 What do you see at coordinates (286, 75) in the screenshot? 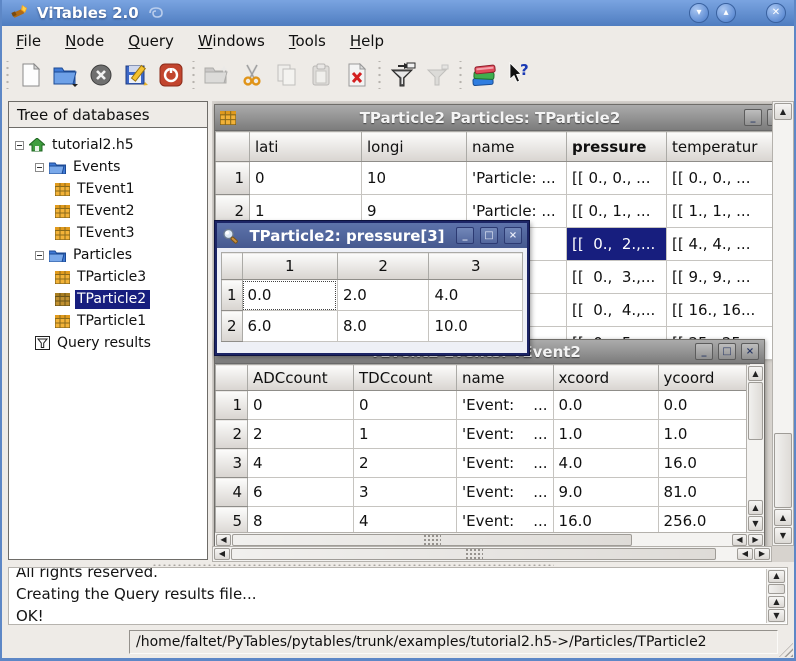
I see `copy-node-icon` at bounding box center [286, 75].